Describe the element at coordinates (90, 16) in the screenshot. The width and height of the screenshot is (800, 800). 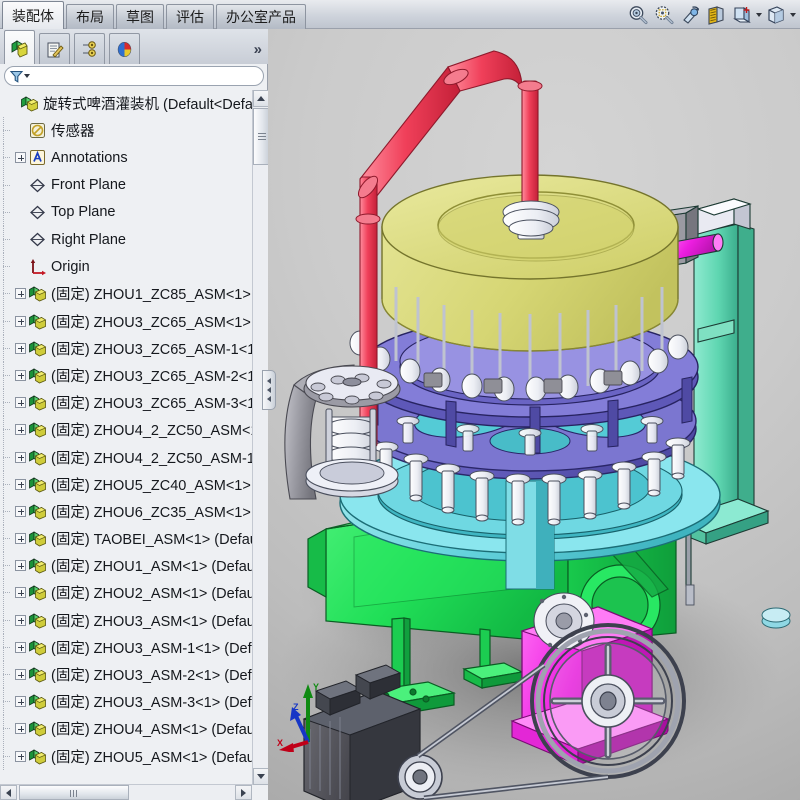
I see `tab-layout: 布局` at that location.